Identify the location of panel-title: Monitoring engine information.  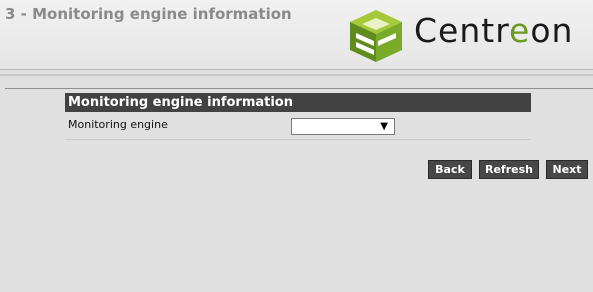
(298, 102).